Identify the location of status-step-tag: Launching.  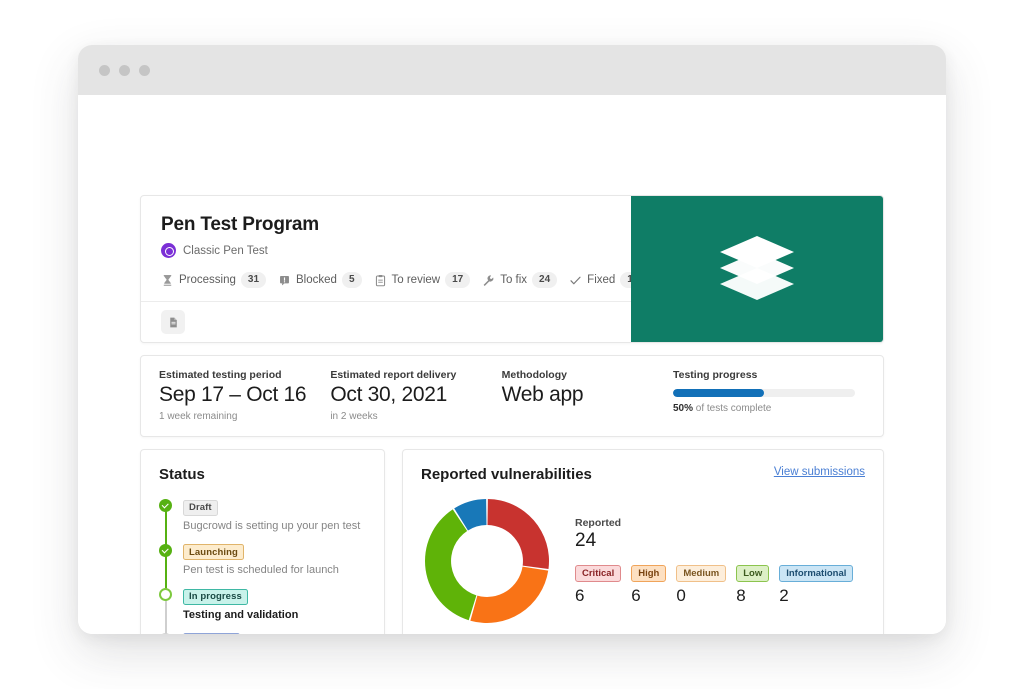
(213, 552).